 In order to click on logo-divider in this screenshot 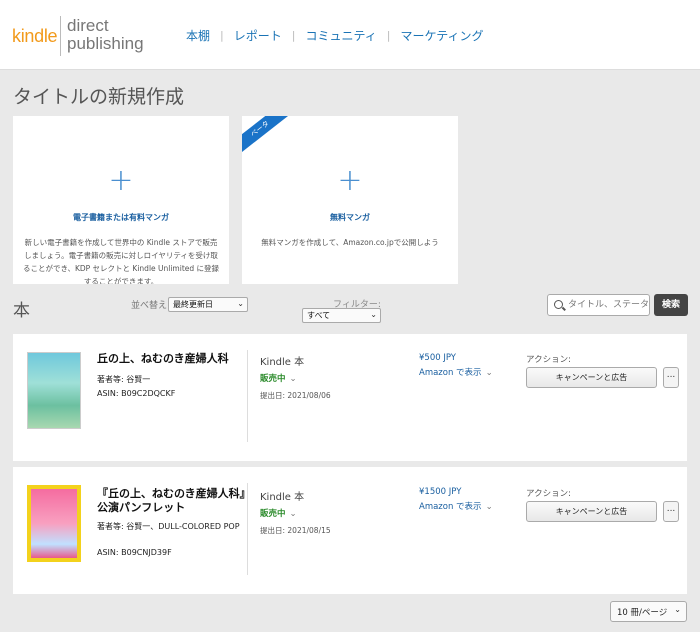, I will do `click(60, 36)`.